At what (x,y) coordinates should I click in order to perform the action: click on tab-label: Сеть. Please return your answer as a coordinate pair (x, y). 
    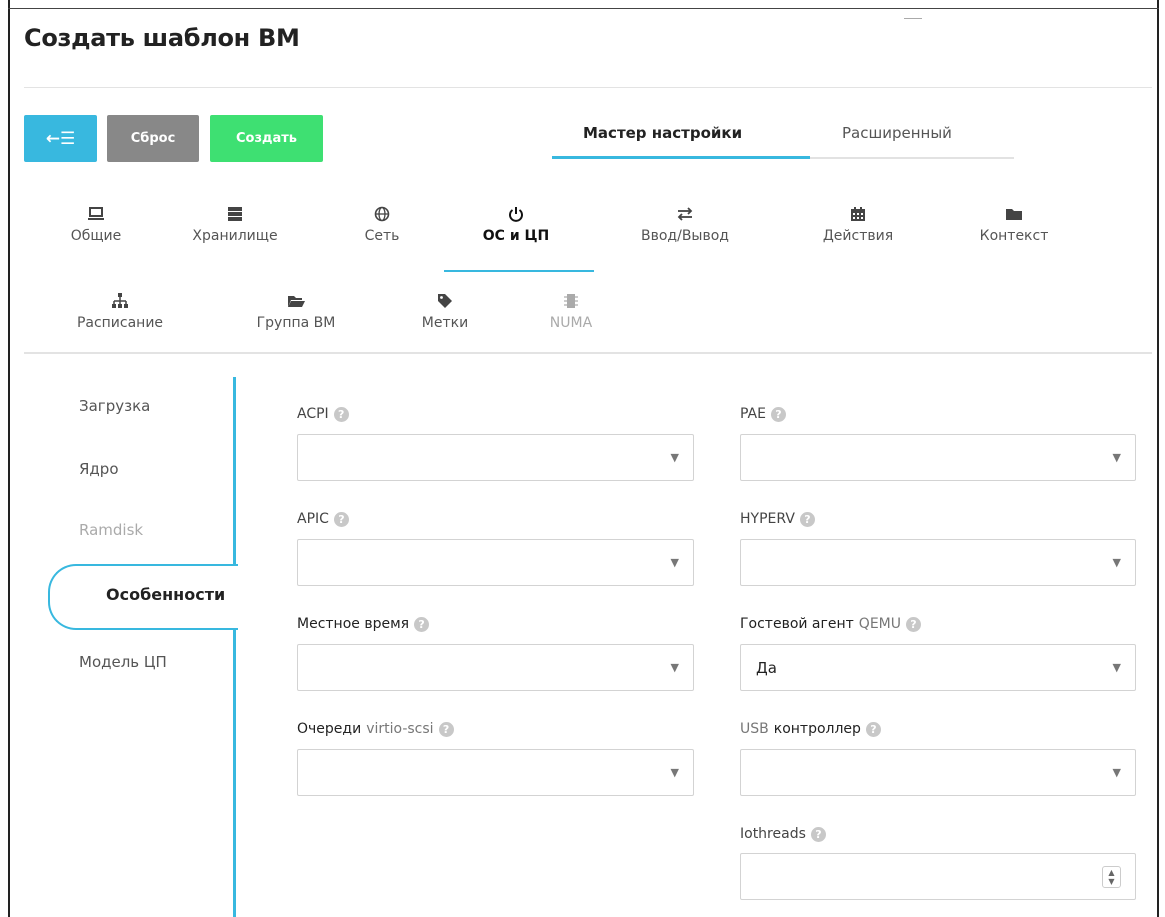
    Looking at the image, I should click on (382, 236).